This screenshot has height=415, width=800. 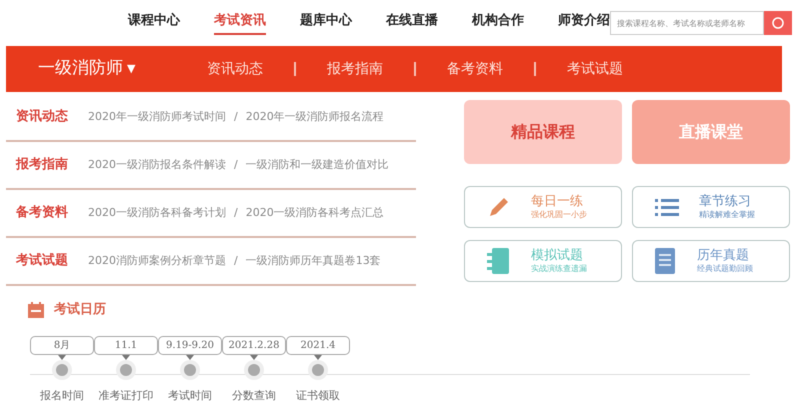 What do you see at coordinates (154, 23) in the screenshot?
I see `nav-link: 课程中心` at bounding box center [154, 23].